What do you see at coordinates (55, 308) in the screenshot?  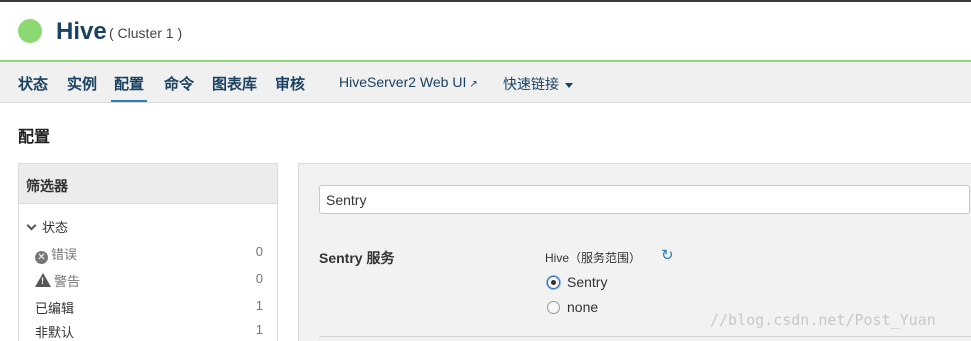 I see `filter-row-label: 已编辑` at bounding box center [55, 308].